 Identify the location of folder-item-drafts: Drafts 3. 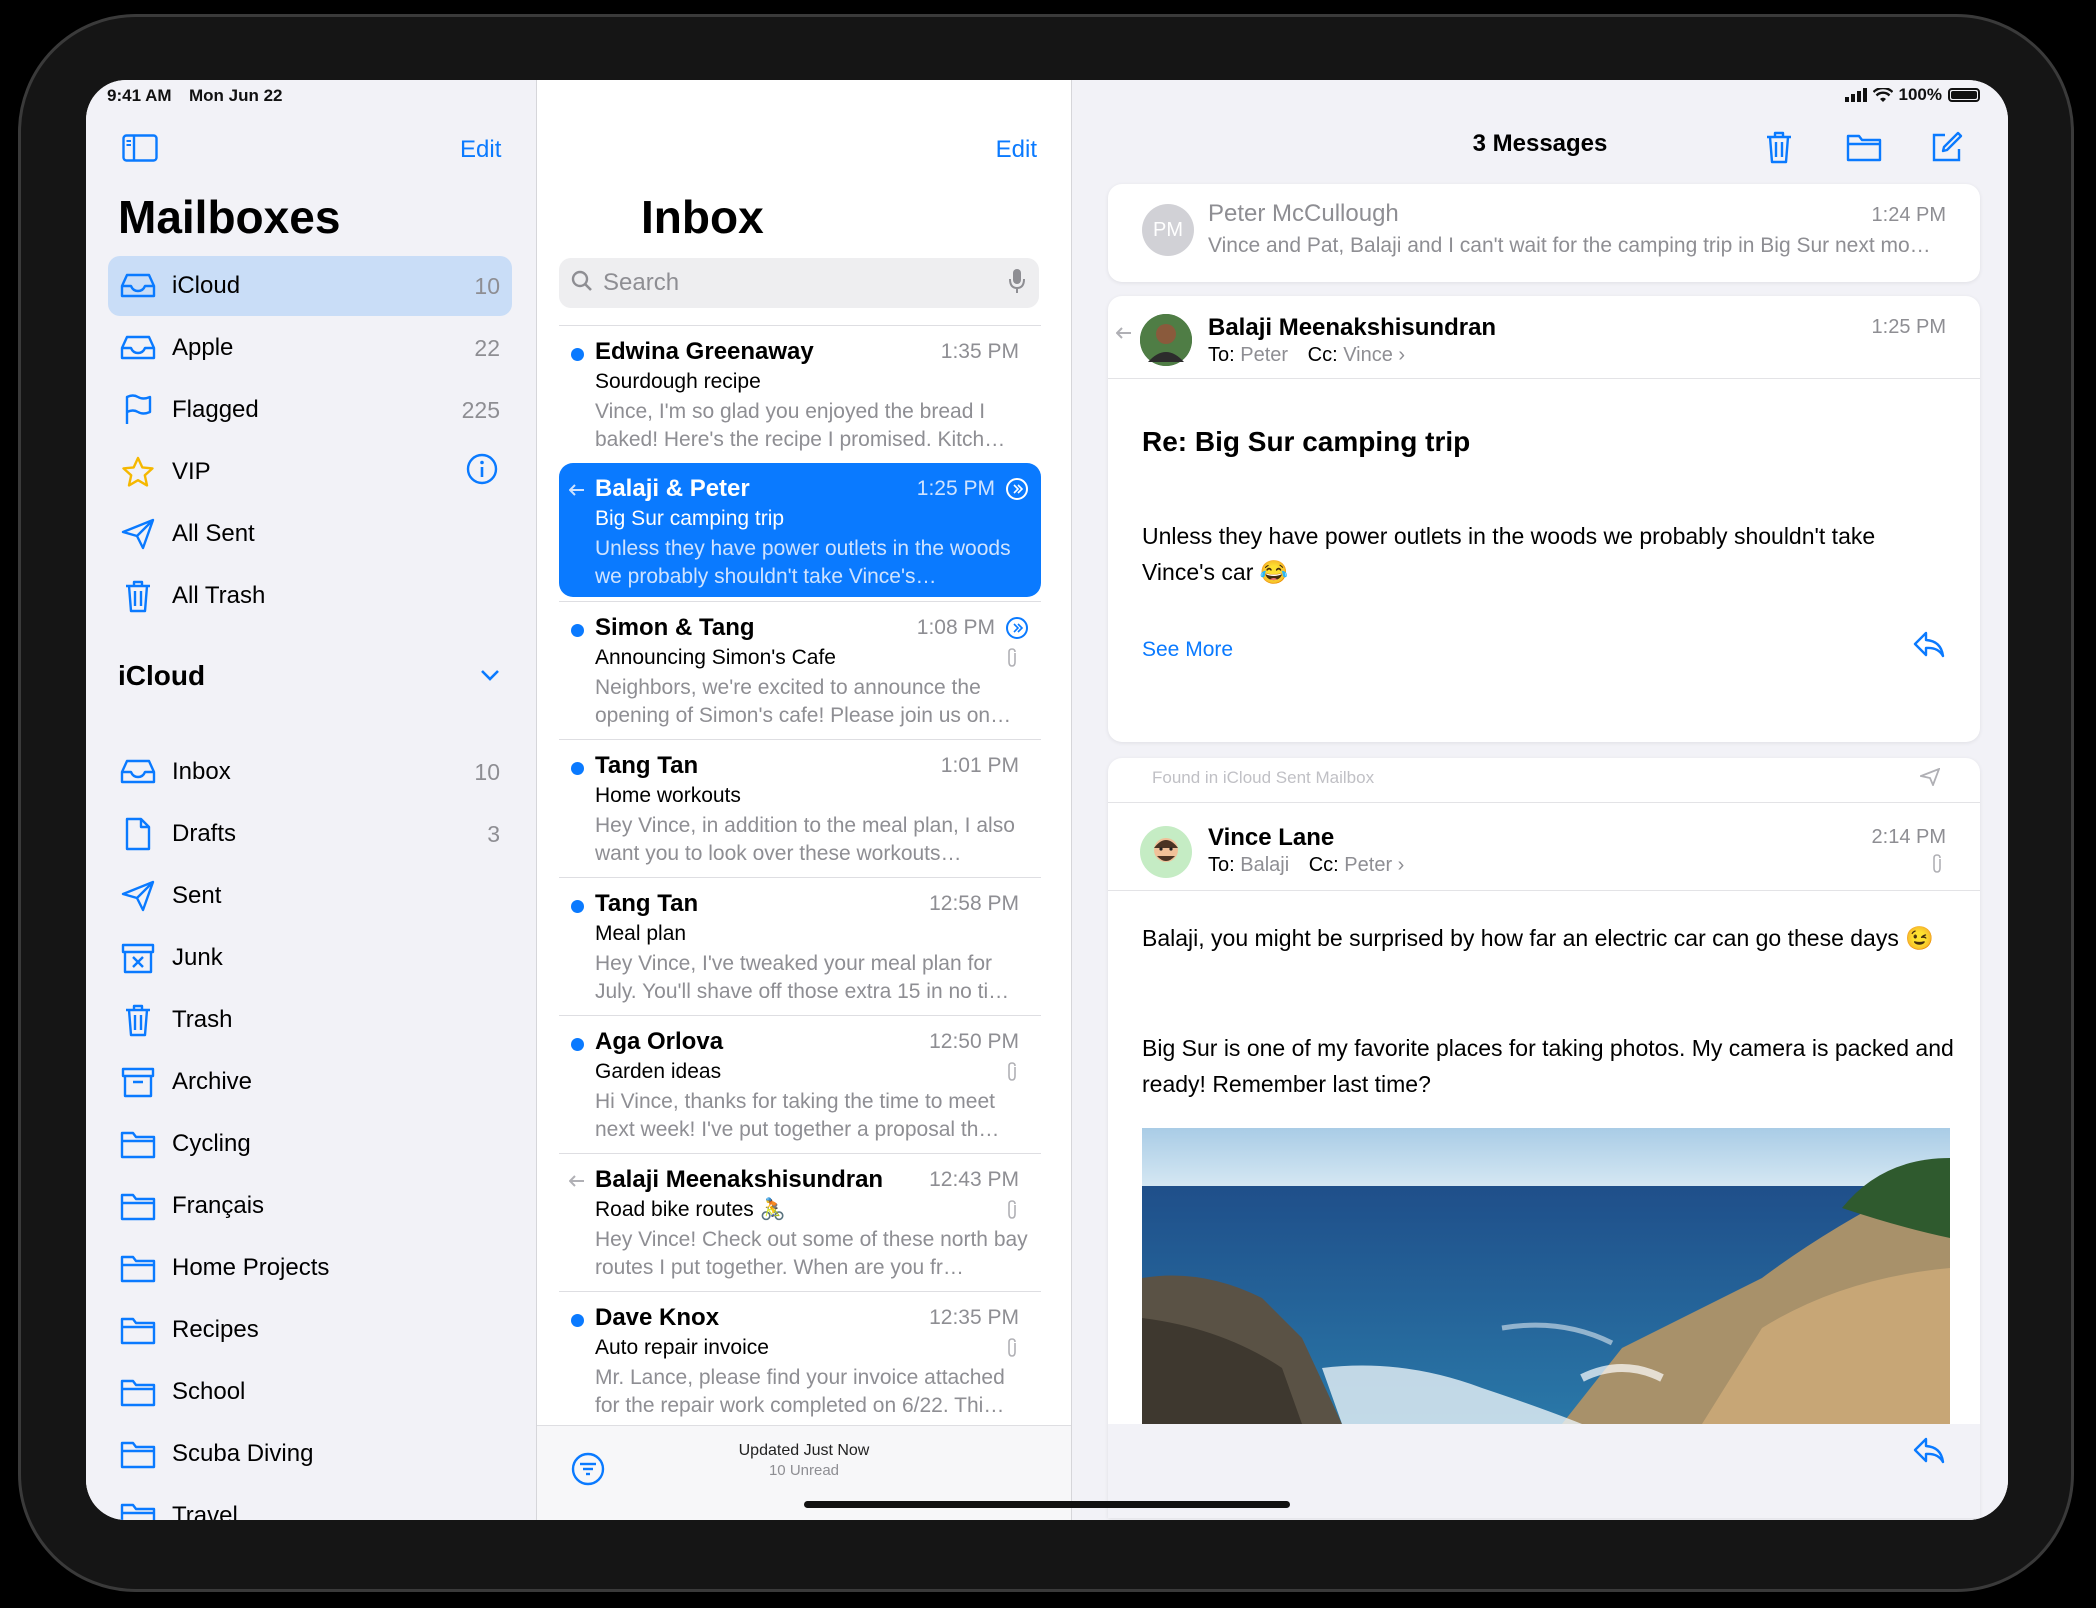
(310, 834).